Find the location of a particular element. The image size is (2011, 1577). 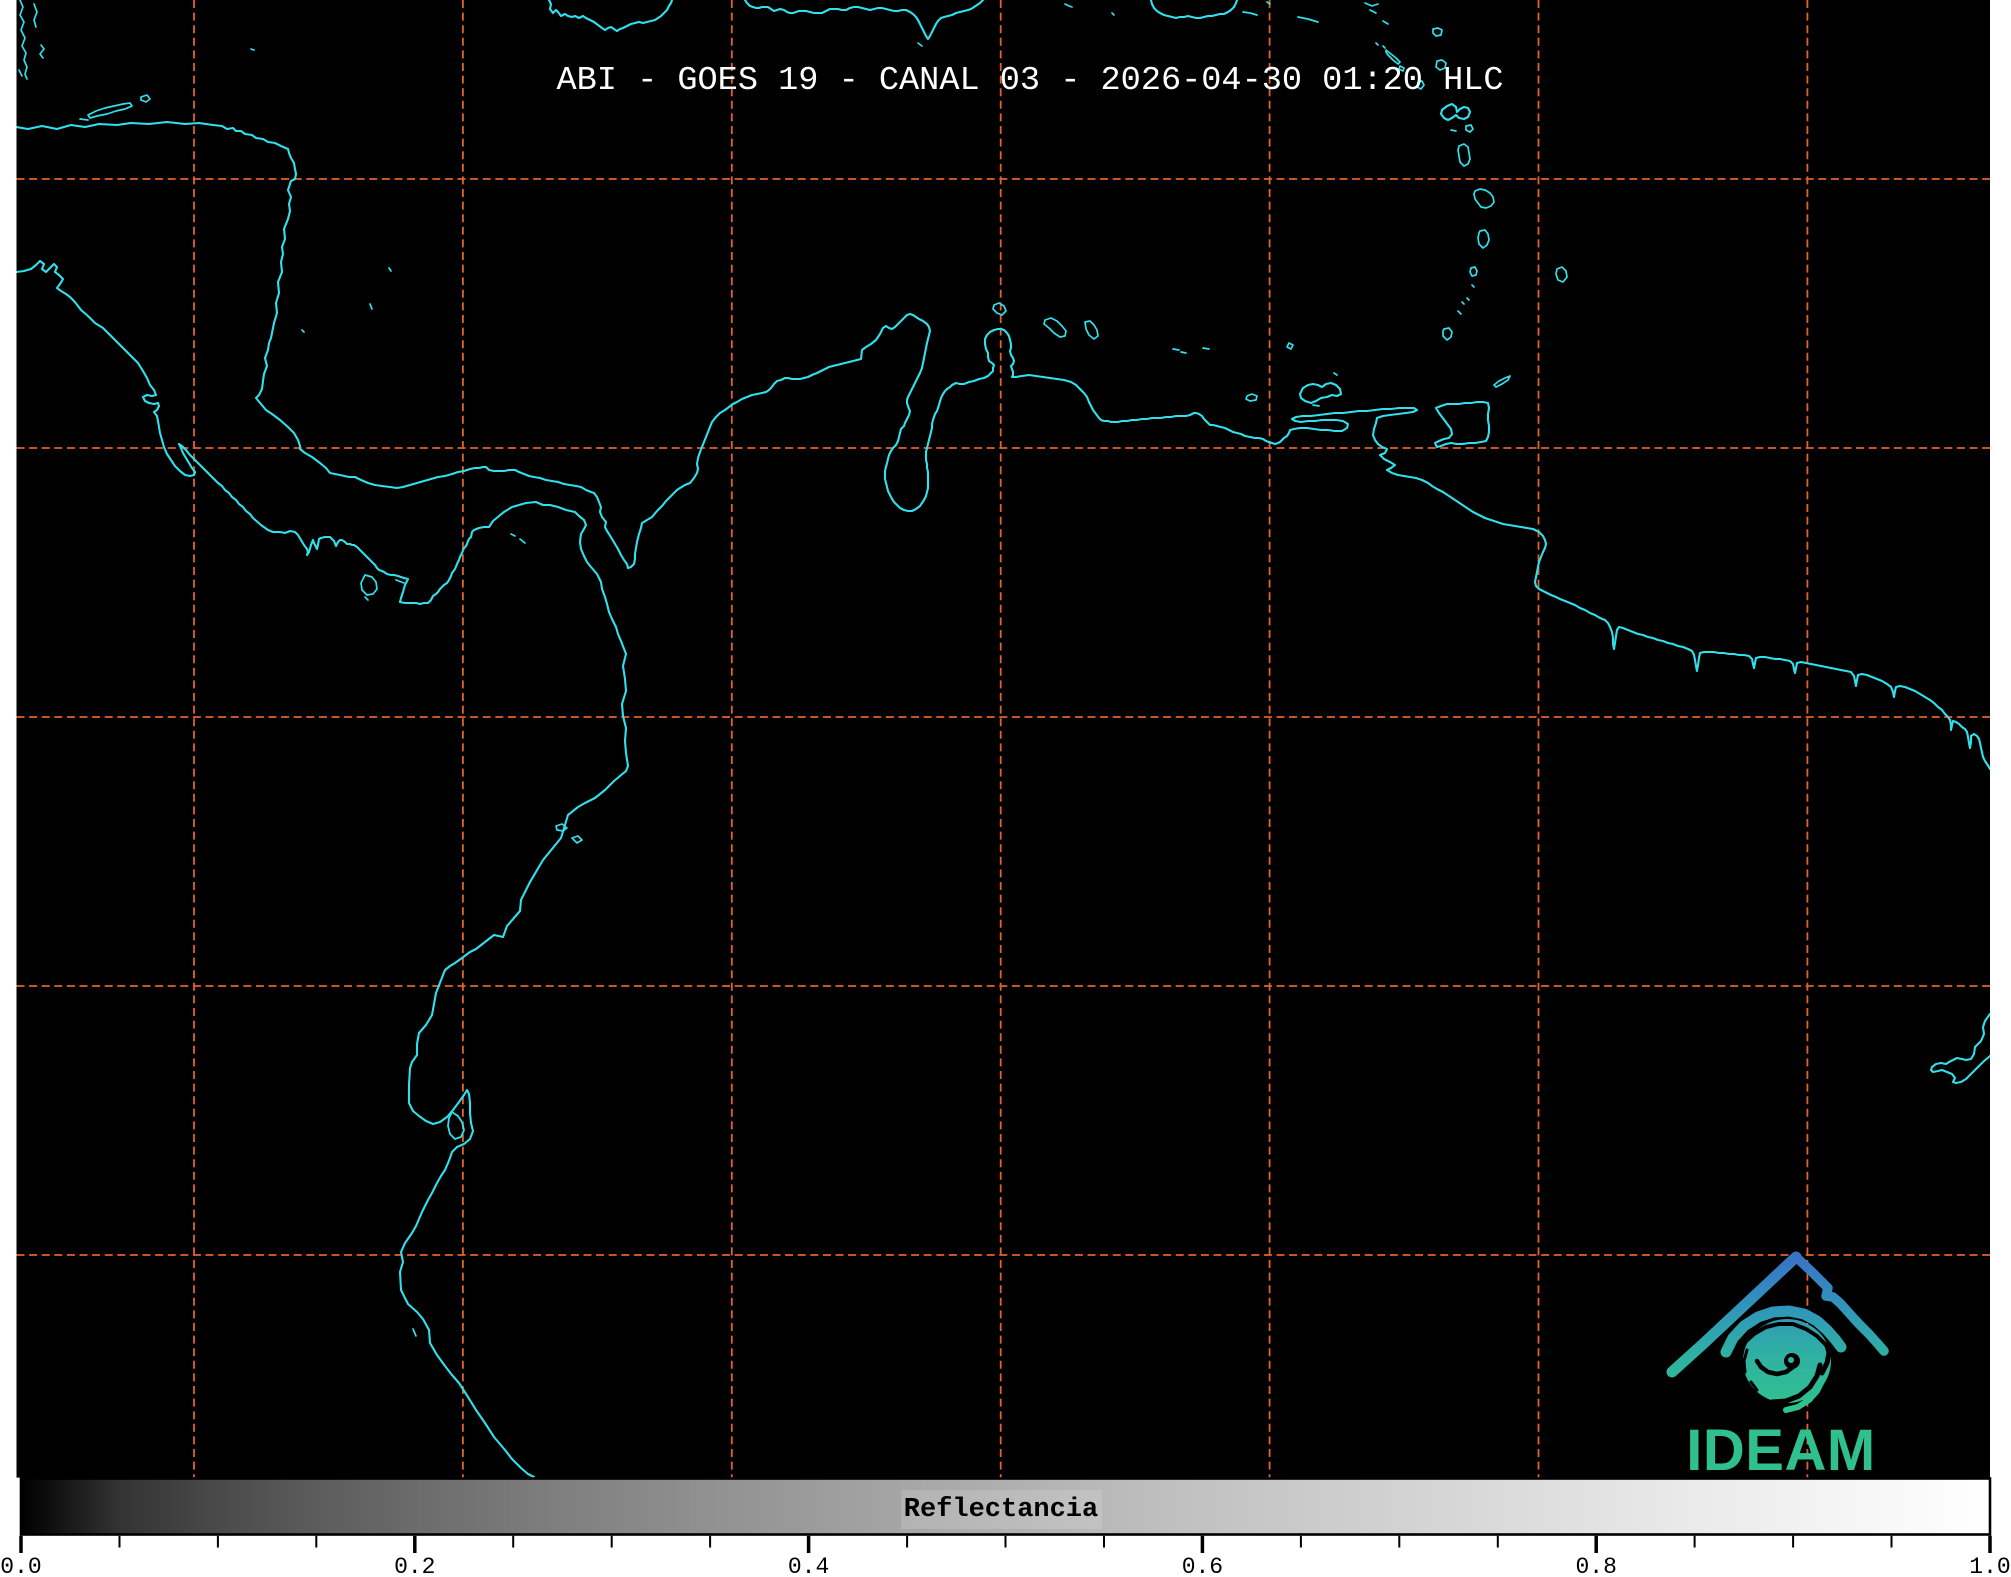

svg-text: 0.8 is located at coordinates (1595, 1565).